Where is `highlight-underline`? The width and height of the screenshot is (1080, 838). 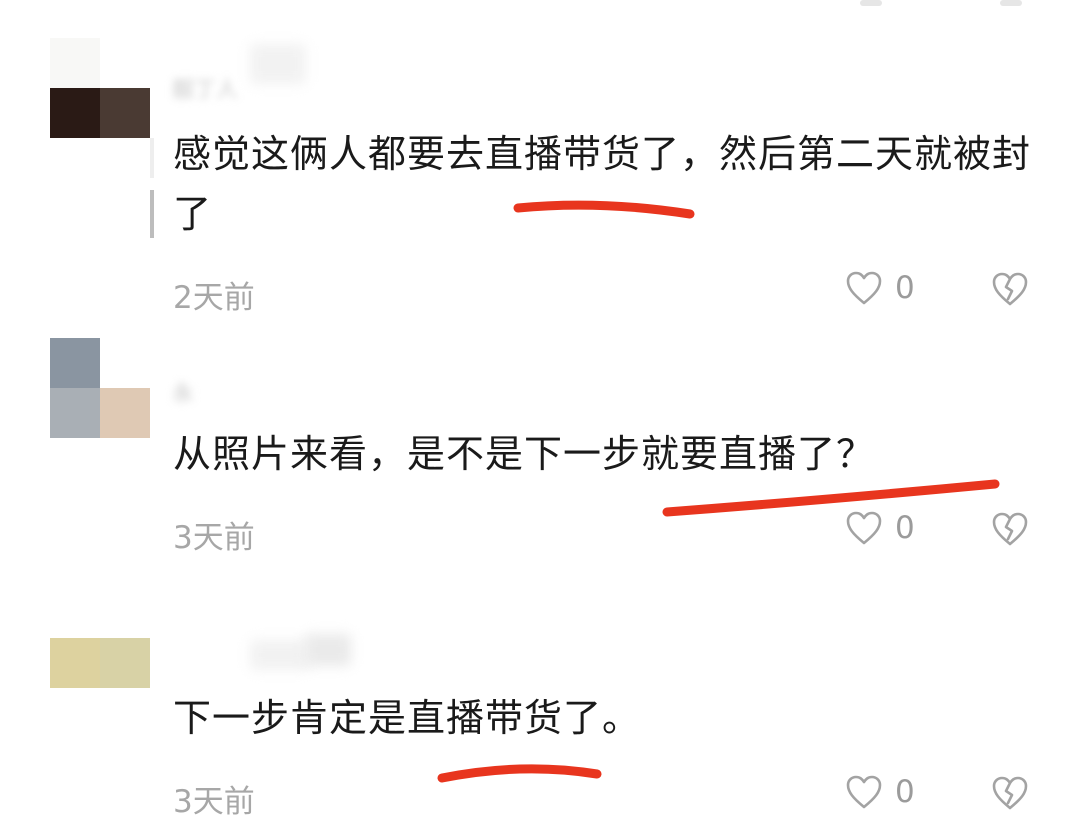
highlight-underline is located at coordinates (519, 773).